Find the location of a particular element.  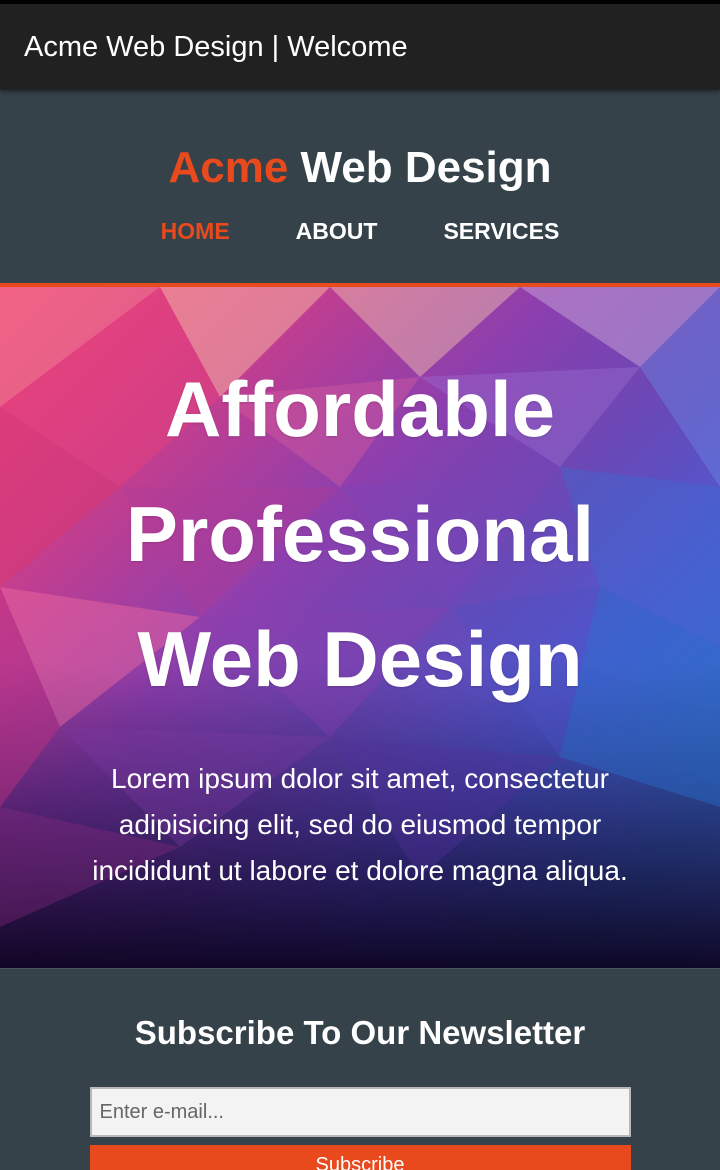

email-input is located at coordinates (360, 1112).